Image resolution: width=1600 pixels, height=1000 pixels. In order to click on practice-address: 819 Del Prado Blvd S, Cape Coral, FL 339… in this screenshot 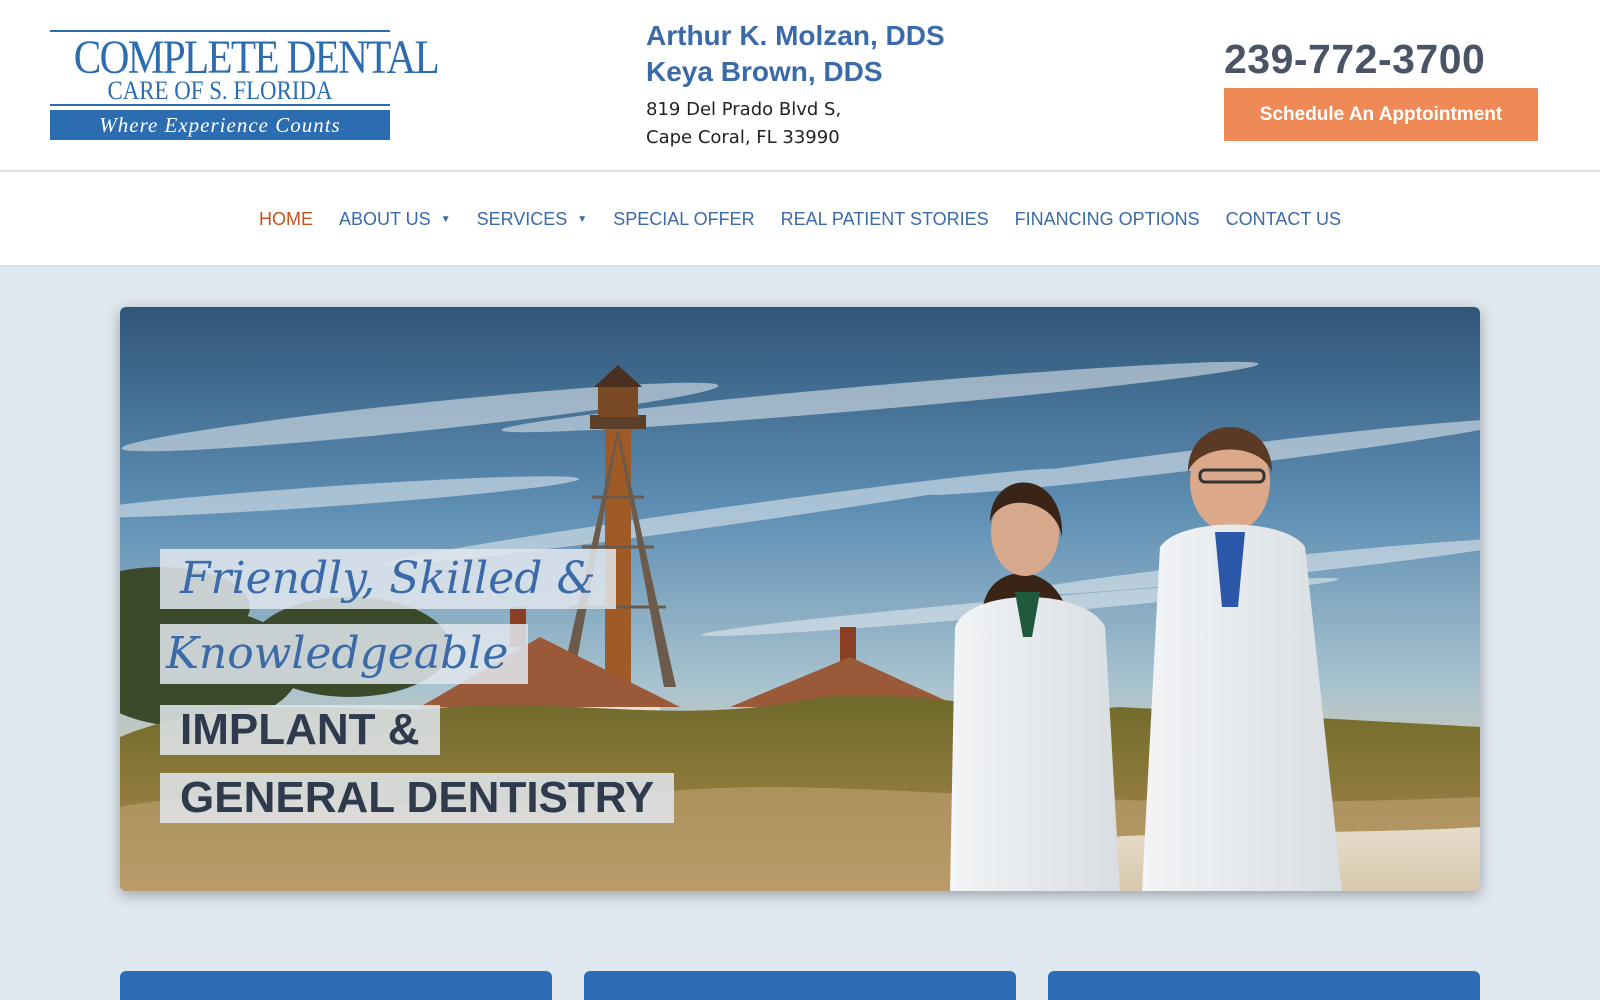, I will do `click(795, 124)`.